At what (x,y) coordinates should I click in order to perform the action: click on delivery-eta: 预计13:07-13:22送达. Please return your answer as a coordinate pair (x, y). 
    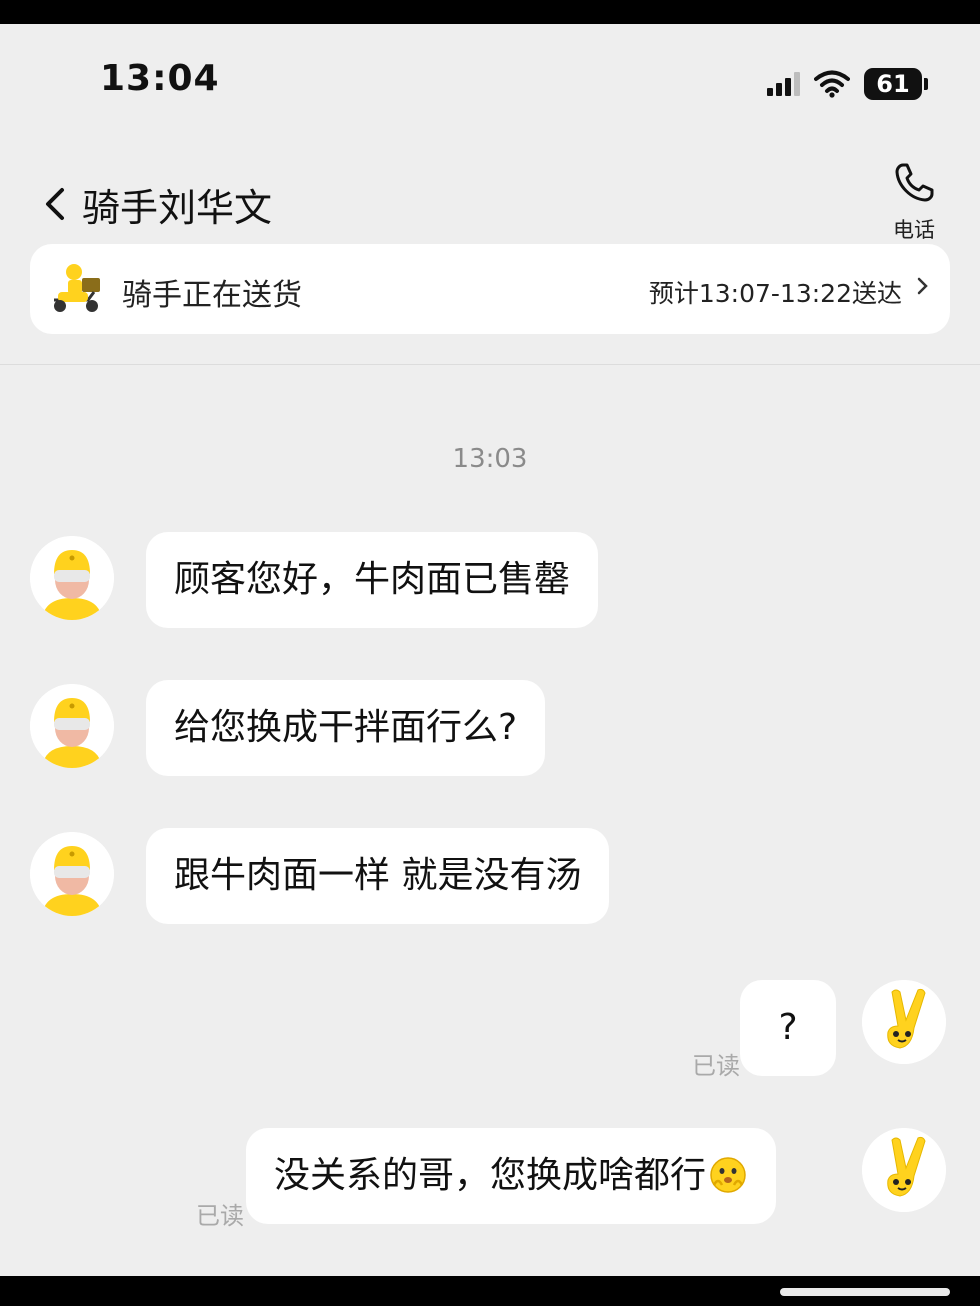
    Looking at the image, I should click on (775, 293).